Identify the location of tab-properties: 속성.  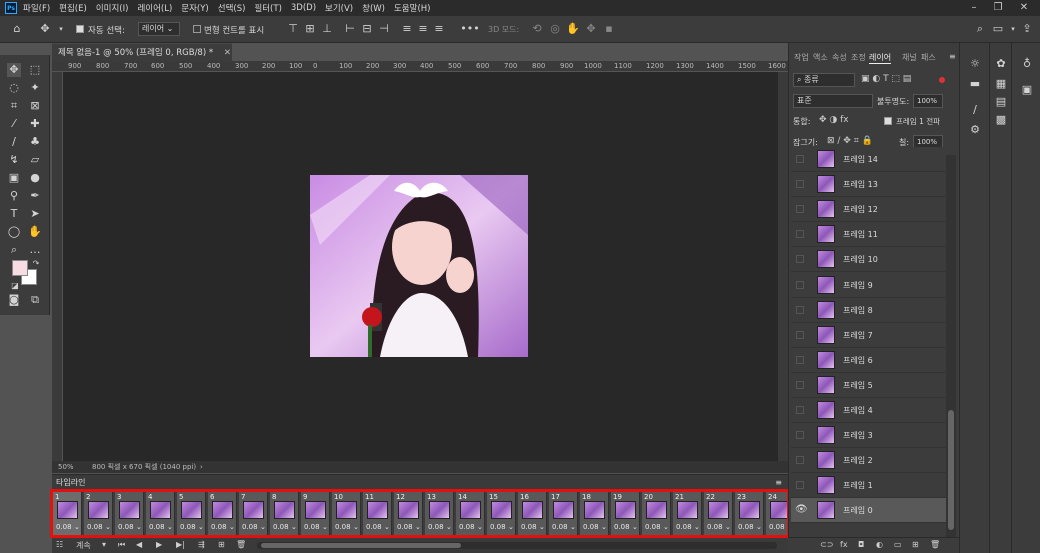
(839, 57).